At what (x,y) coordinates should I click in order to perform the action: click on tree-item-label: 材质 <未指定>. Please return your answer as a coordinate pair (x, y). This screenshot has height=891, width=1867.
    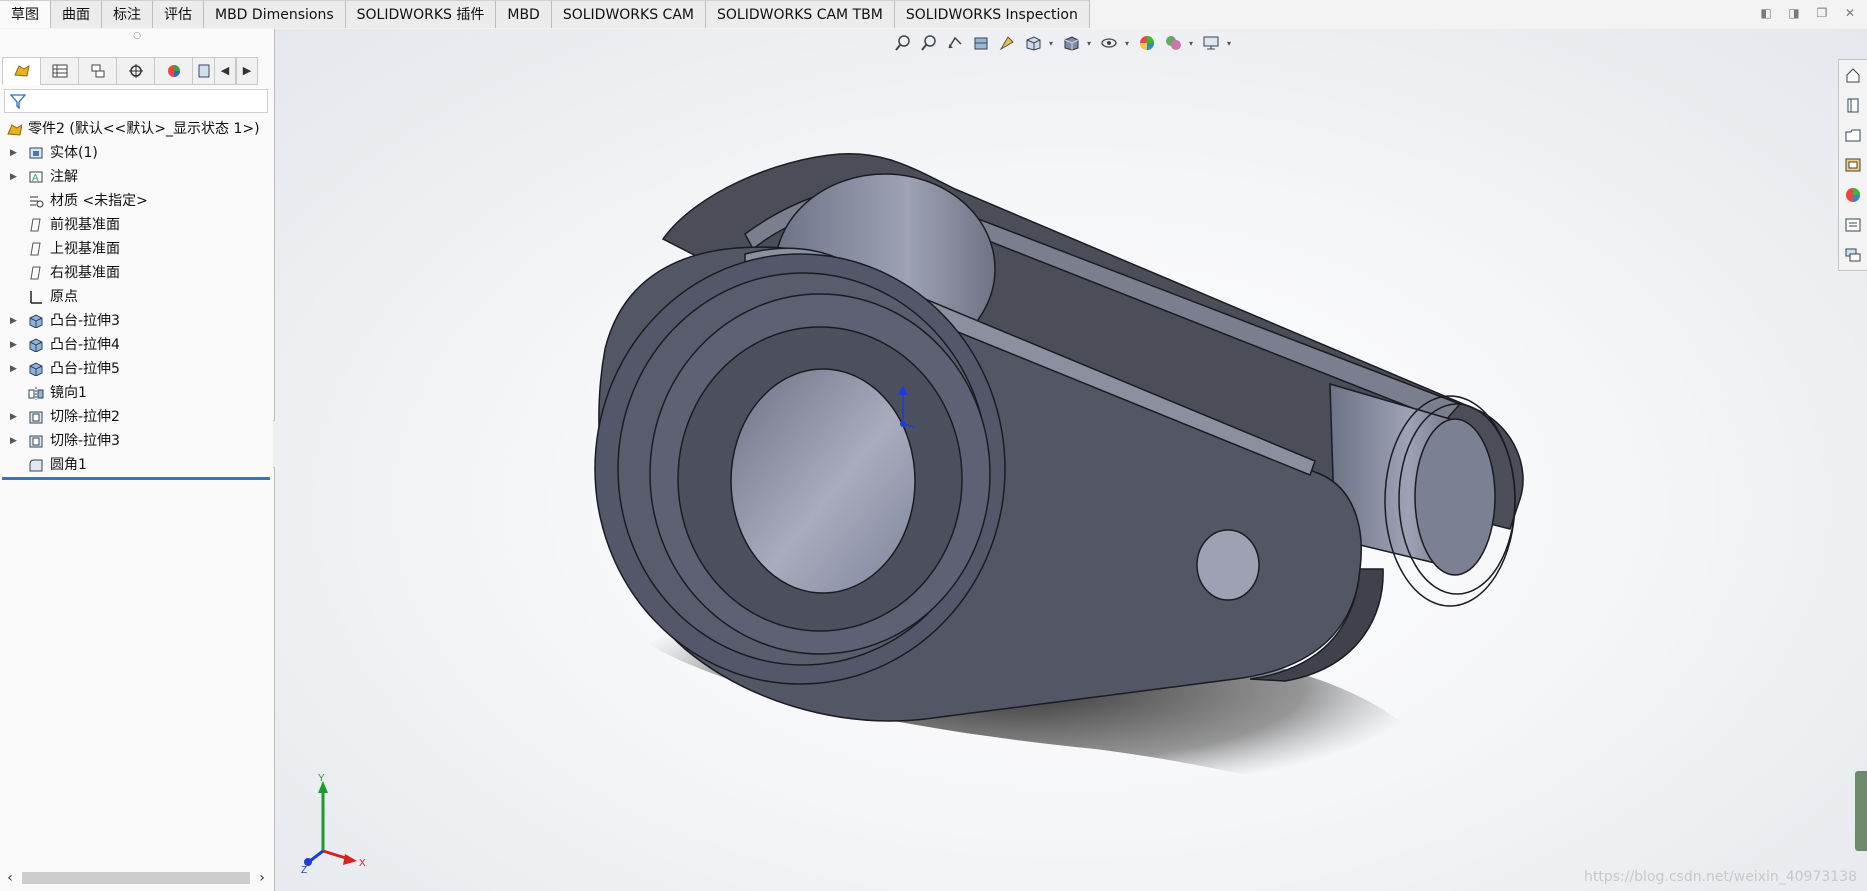
    Looking at the image, I should click on (99, 201).